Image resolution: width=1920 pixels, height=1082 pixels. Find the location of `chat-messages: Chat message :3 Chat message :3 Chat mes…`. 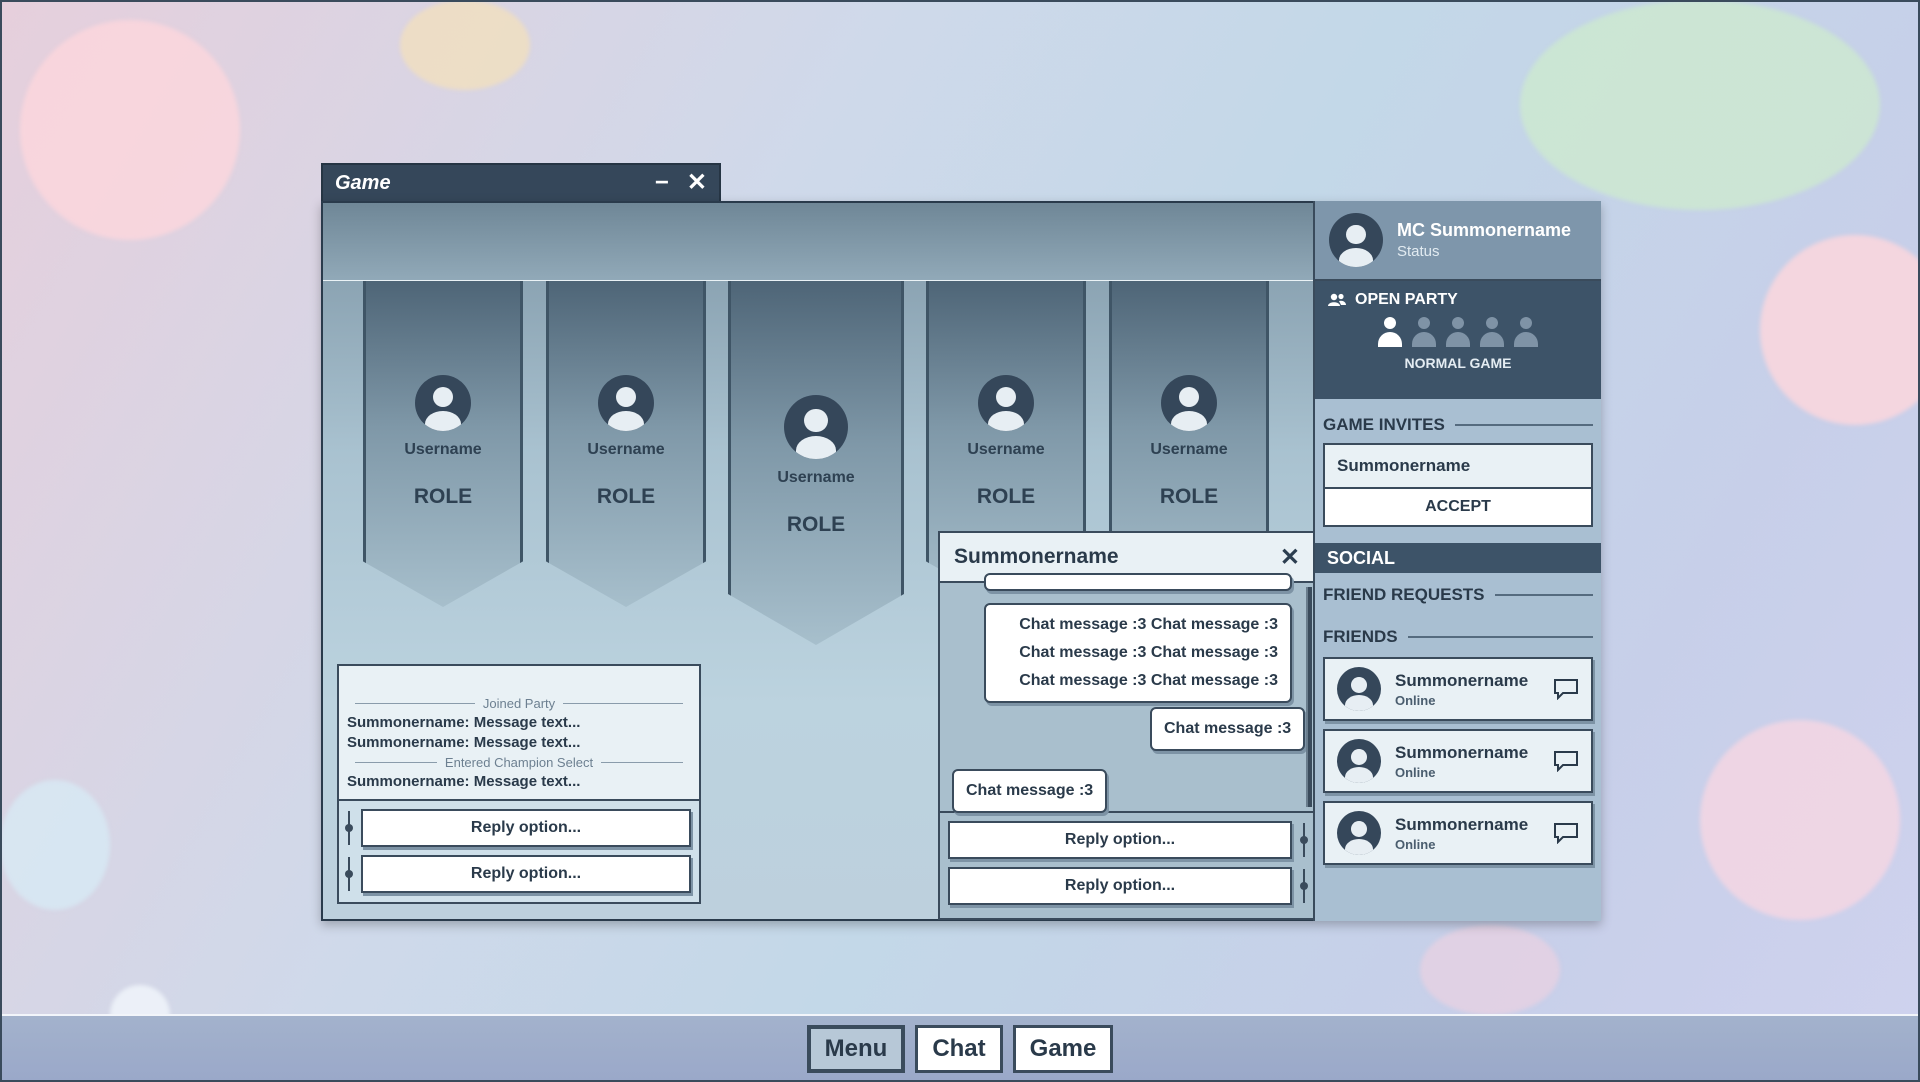

chat-messages: Chat message :3 Chat message :3 Chat mes… is located at coordinates (1127, 693).